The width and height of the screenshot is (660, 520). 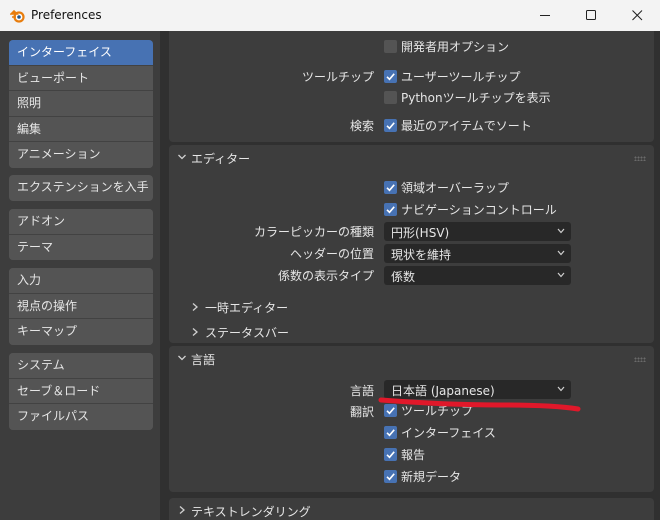 I want to click on translate-reports-label: 報告, so click(x=413, y=455).